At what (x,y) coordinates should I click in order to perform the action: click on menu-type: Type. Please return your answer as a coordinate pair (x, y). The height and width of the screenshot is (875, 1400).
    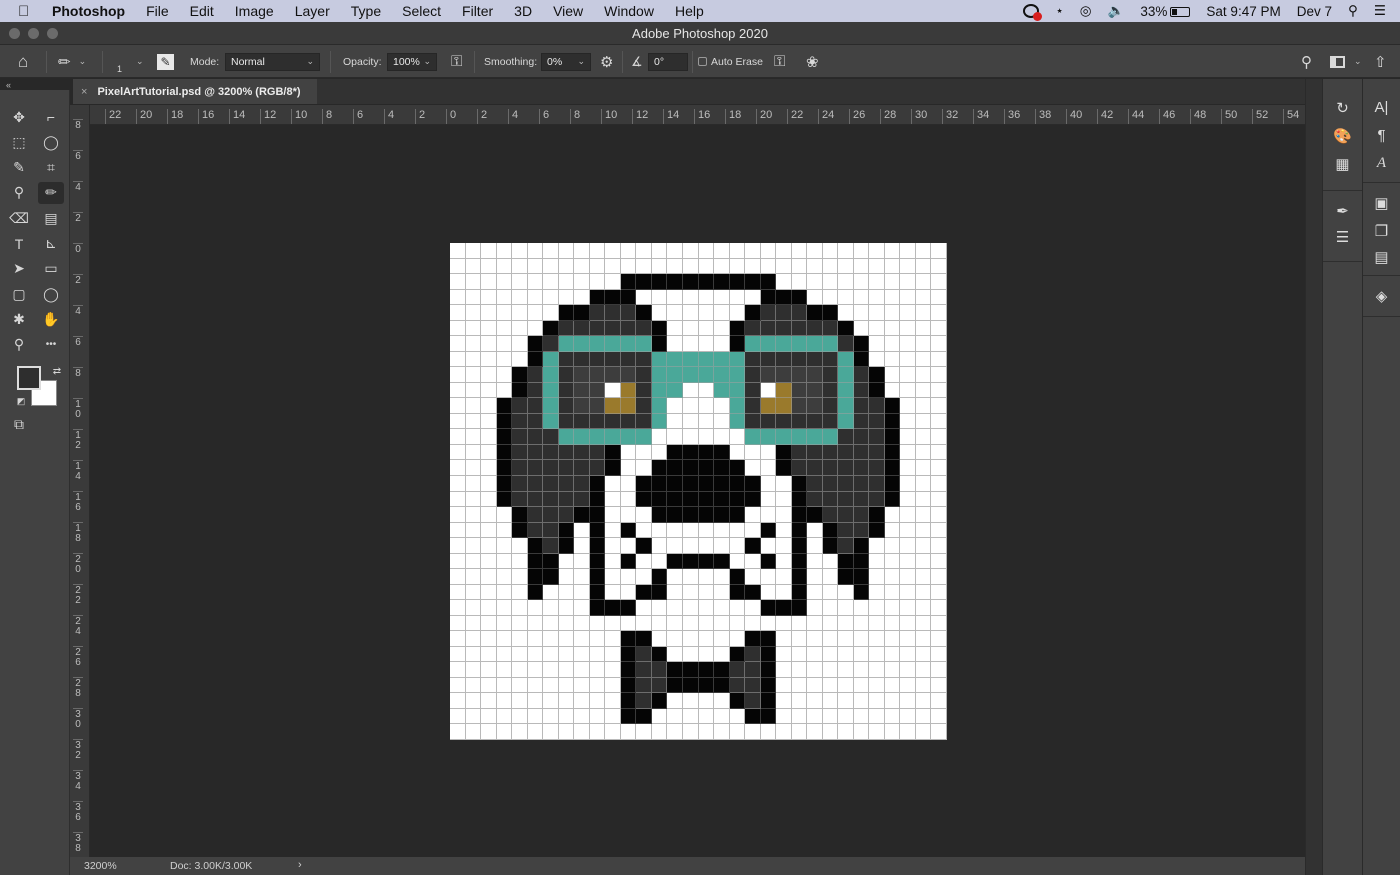
    Looking at the image, I should click on (366, 11).